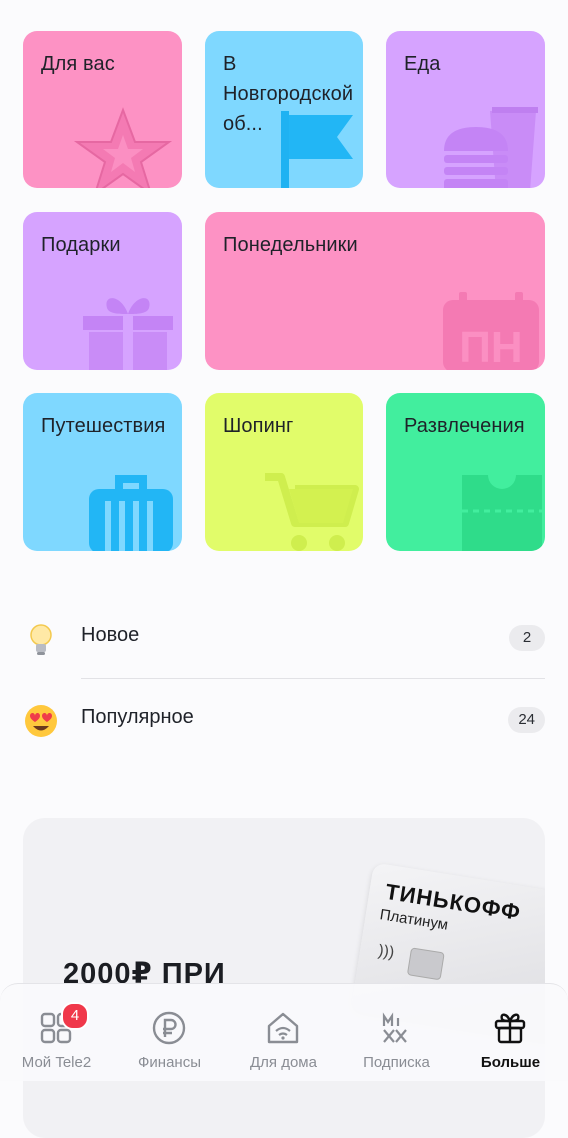 Image resolution: width=568 pixels, height=1138 pixels. I want to click on nav-home: Для дома, so click(283, 1032).